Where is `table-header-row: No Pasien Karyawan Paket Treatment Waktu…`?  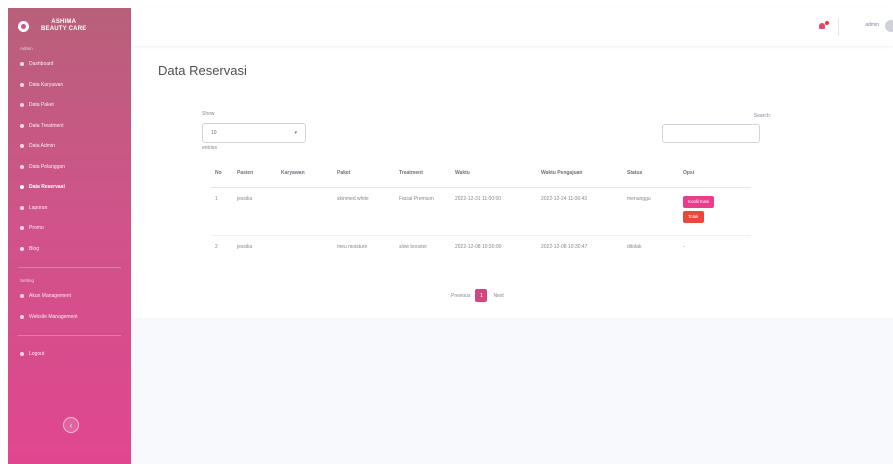 table-header-row: No Pasien Karyawan Paket Treatment Waktu… is located at coordinates (481, 173).